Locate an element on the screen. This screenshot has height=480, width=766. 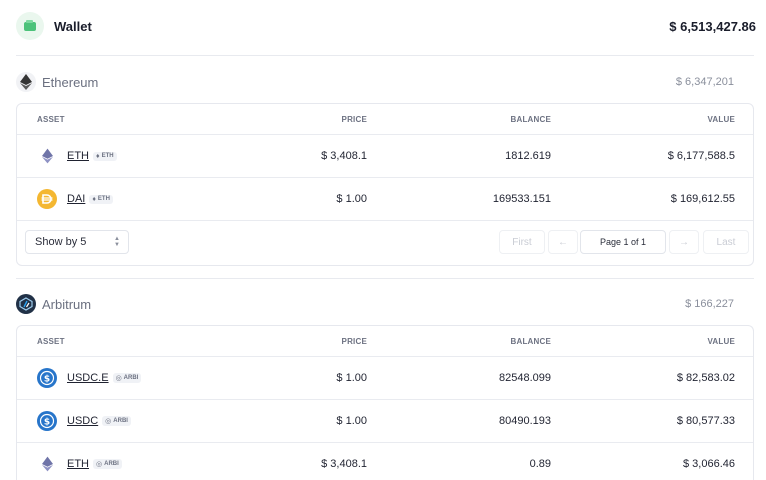
token-link: USDC.E is located at coordinates (88, 378).